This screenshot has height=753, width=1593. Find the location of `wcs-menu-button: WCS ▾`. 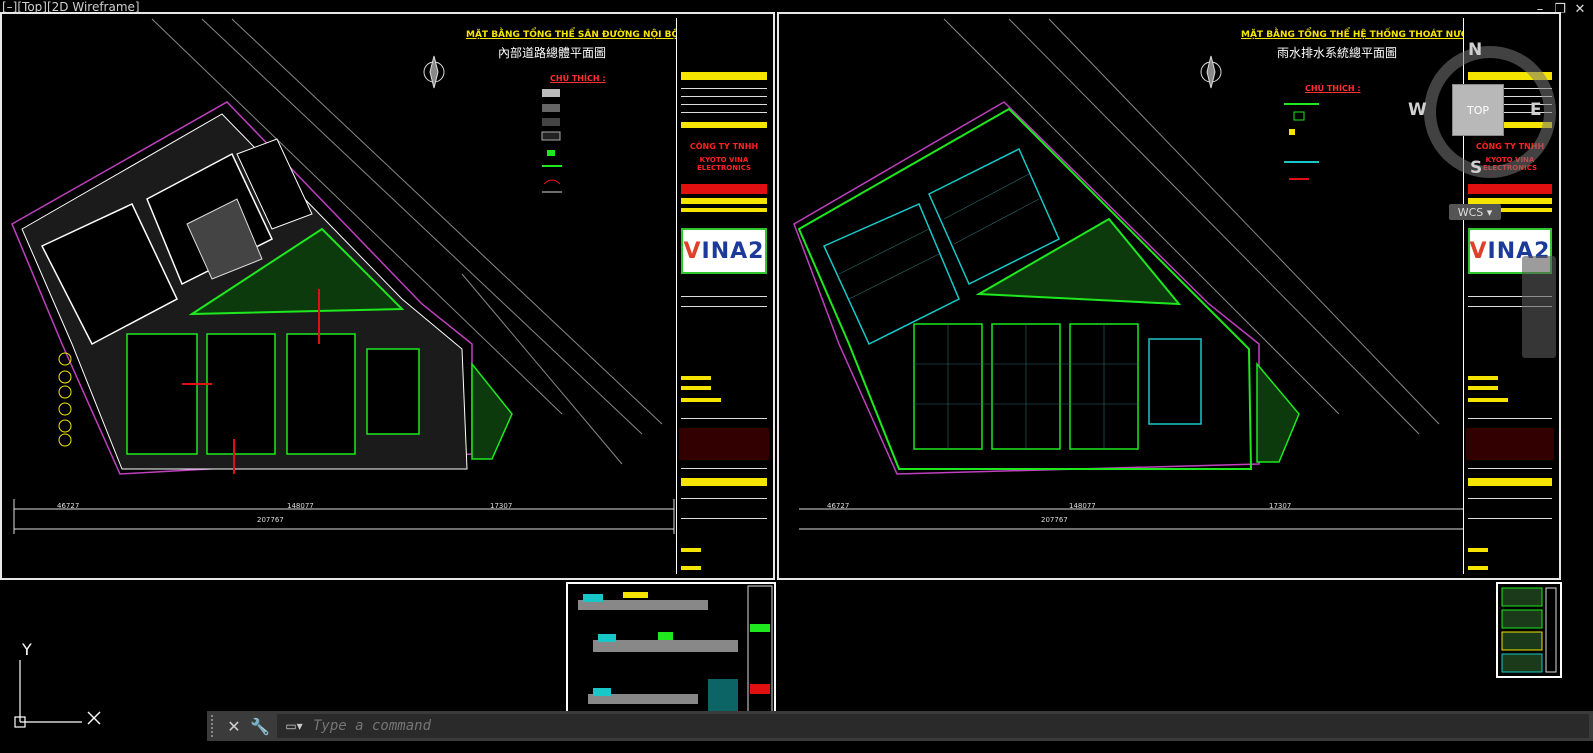

wcs-menu-button: WCS ▾ is located at coordinates (1475, 212).